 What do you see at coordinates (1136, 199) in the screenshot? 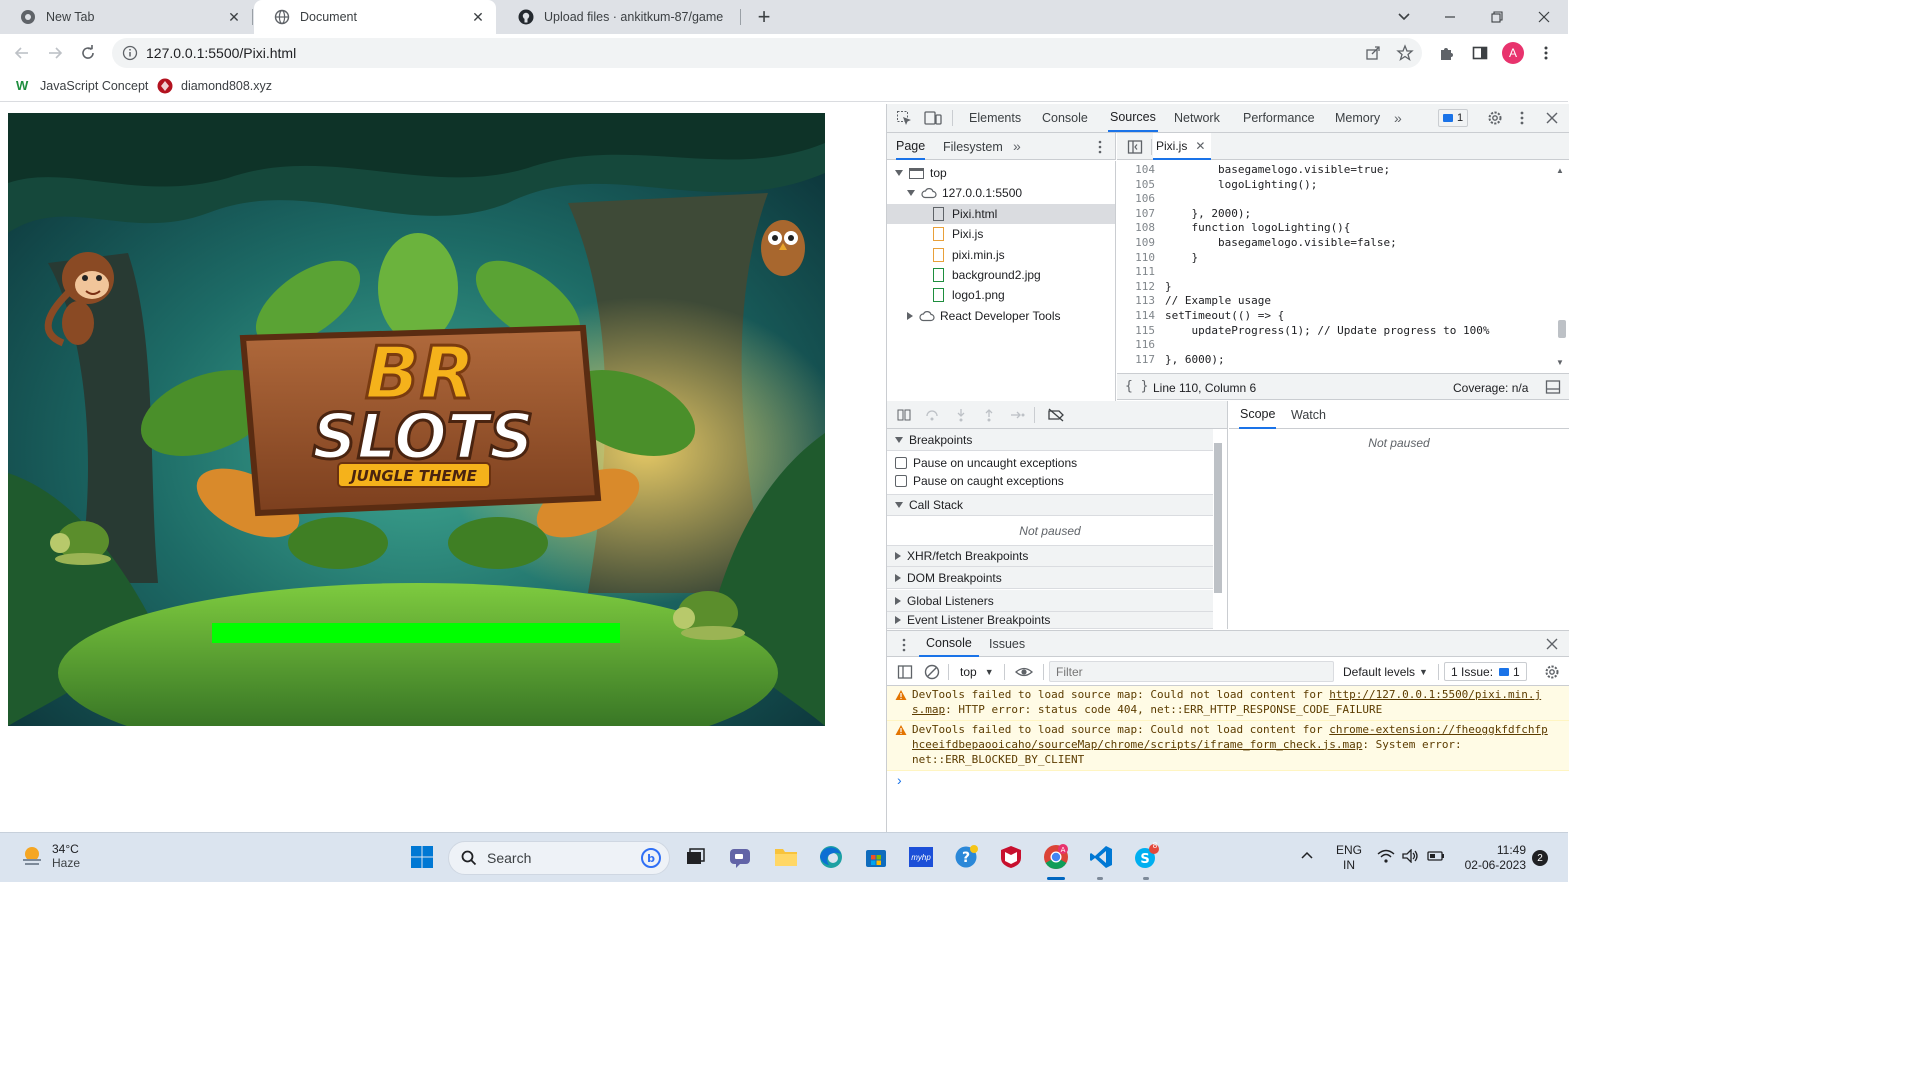
I see `line-number: 106` at bounding box center [1136, 199].